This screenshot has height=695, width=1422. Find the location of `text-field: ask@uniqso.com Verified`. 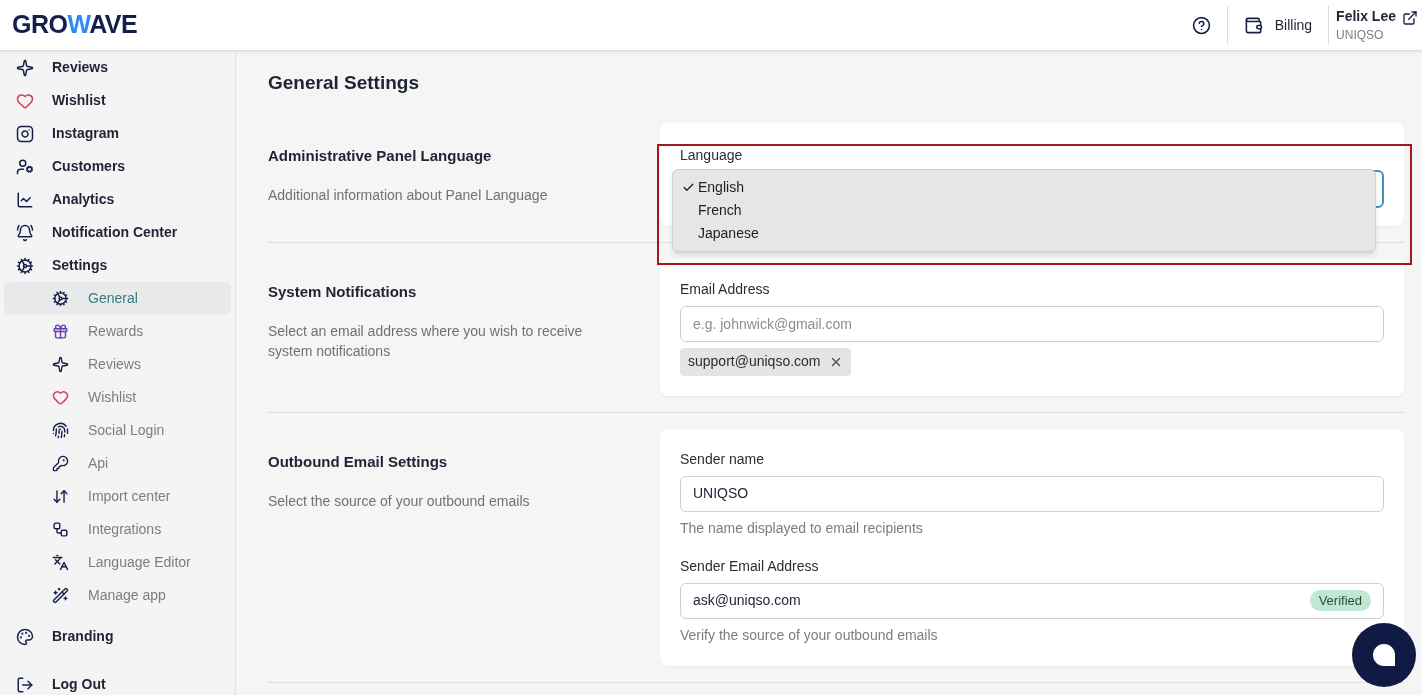

text-field: ask@uniqso.com Verified is located at coordinates (1032, 600).